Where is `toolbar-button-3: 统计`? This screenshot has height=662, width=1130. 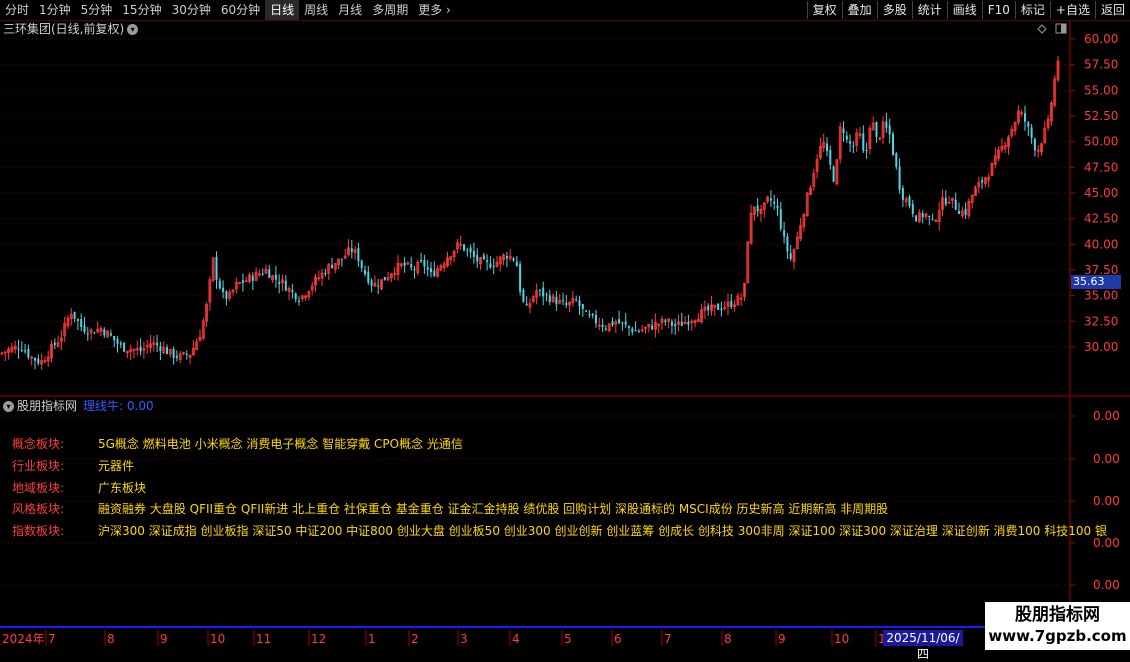
toolbar-button-3: 统计 is located at coordinates (929, 10).